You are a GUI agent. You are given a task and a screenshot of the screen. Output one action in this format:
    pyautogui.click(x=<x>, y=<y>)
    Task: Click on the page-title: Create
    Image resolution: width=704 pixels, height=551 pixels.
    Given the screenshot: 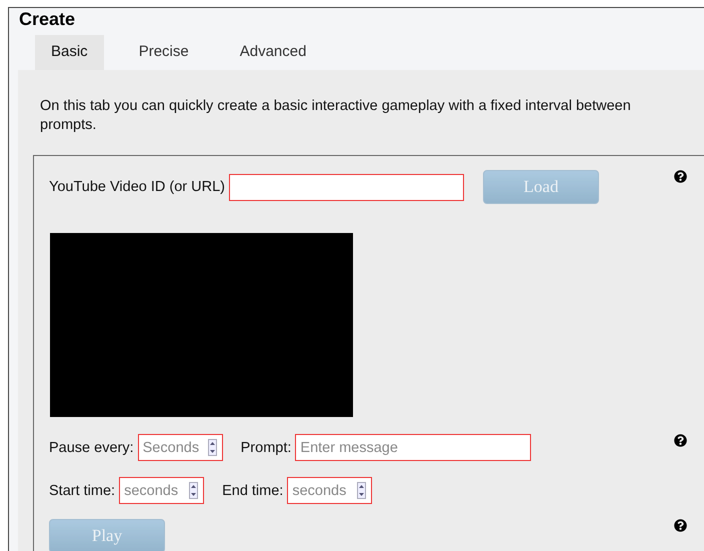 What is the action you would take?
    pyautogui.click(x=47, y=19)
    